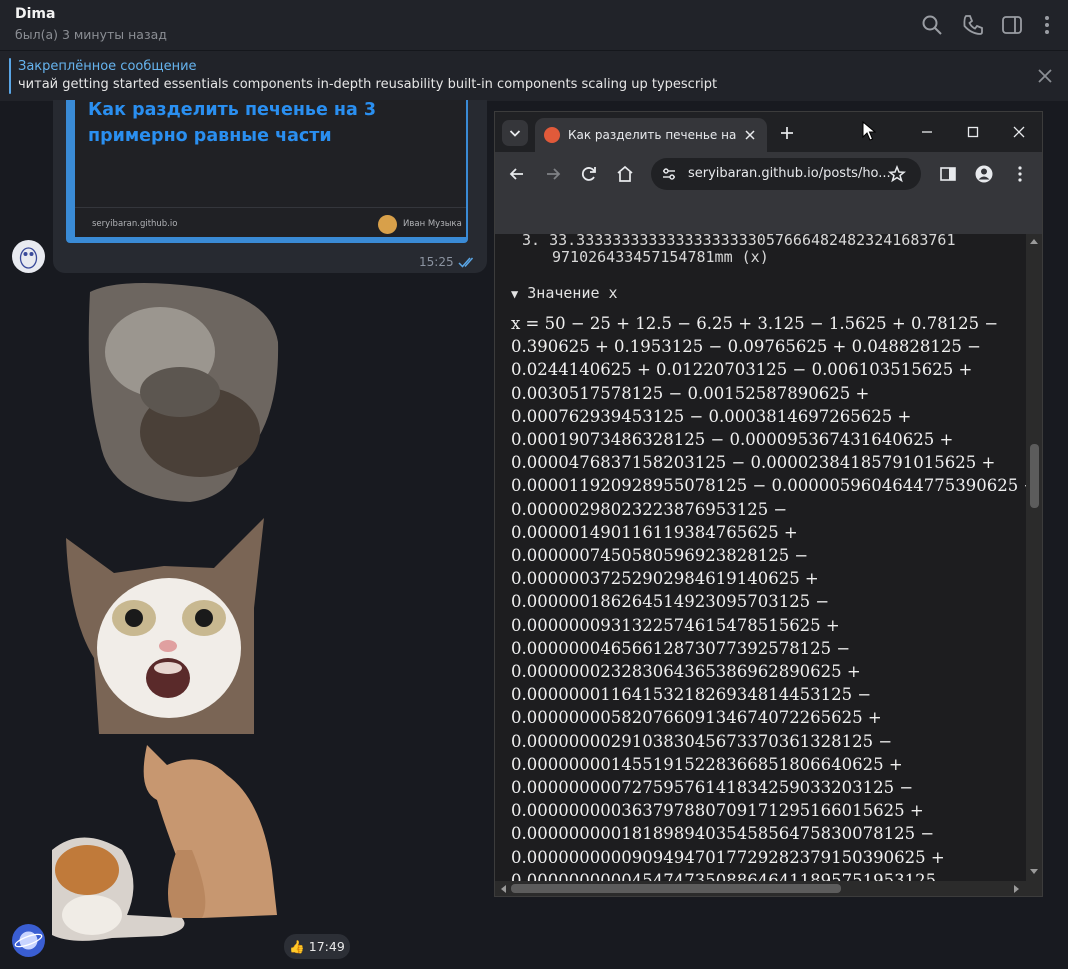 The height and width of the screenshot is (969, 1068). Describe the element at coordinates (691, 695) in the screenshot. I see `math-line: 0.0000000116415321826934814453125 −` at that location.